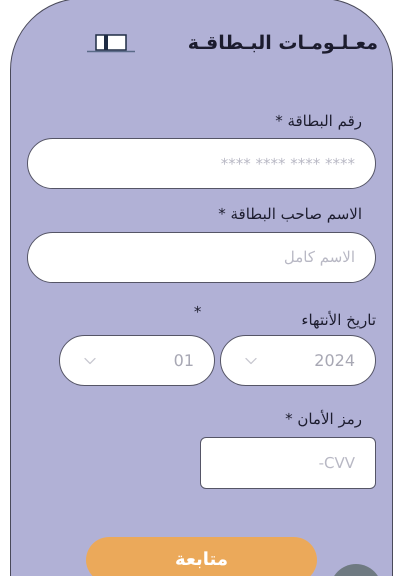 This screenshot has height=576, width=403. What do you see at coordinates (201, 257) in the screenshot?
I see `input-field: الاسم كامل` at bounding box center [201, 257].